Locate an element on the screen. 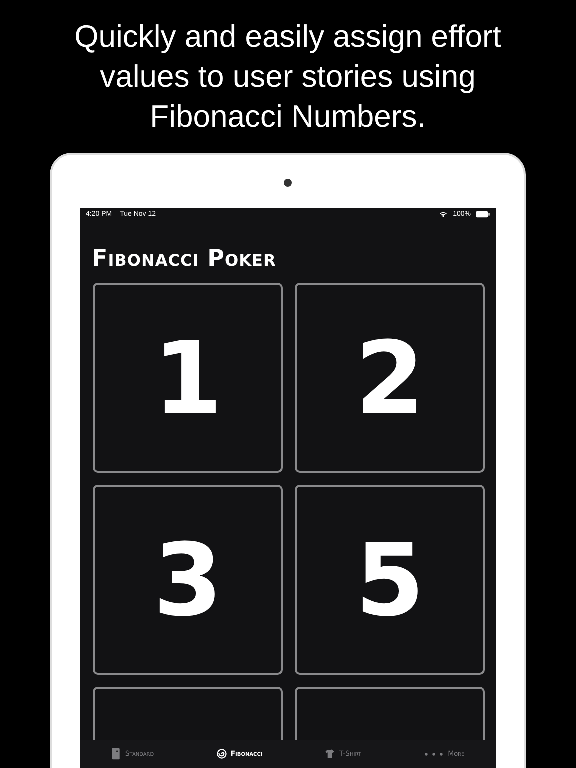 The width and height of the screenshot is (576, 768). more-icon is located at coordinates (434, 754).